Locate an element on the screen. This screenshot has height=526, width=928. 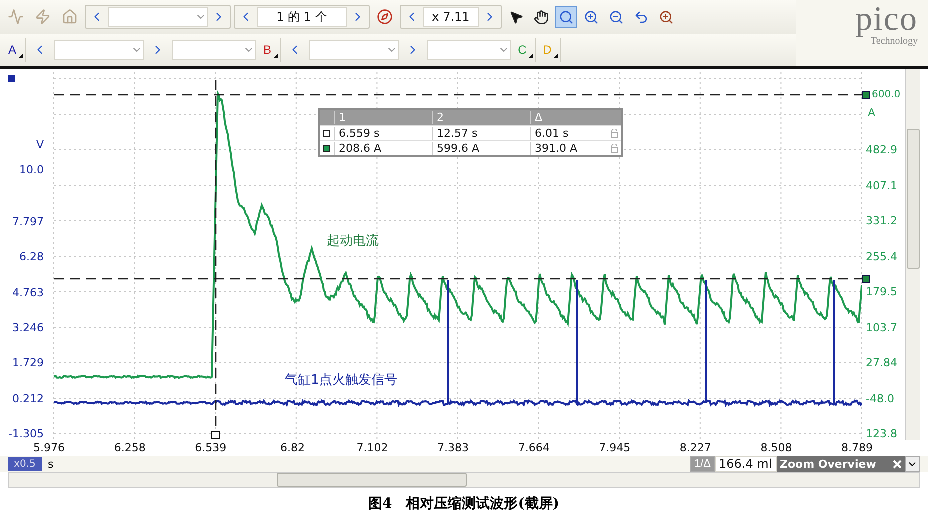
axis-label: 8.789 is located at coordinates (858, 448).